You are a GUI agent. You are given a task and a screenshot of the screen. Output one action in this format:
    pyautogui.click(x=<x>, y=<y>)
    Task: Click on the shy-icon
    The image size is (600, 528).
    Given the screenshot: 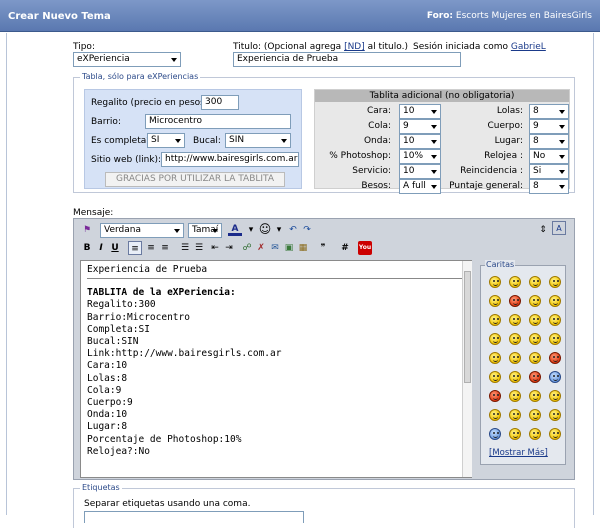 What is the action you would take?
    pyautogui.click(x=515, y=434)
    